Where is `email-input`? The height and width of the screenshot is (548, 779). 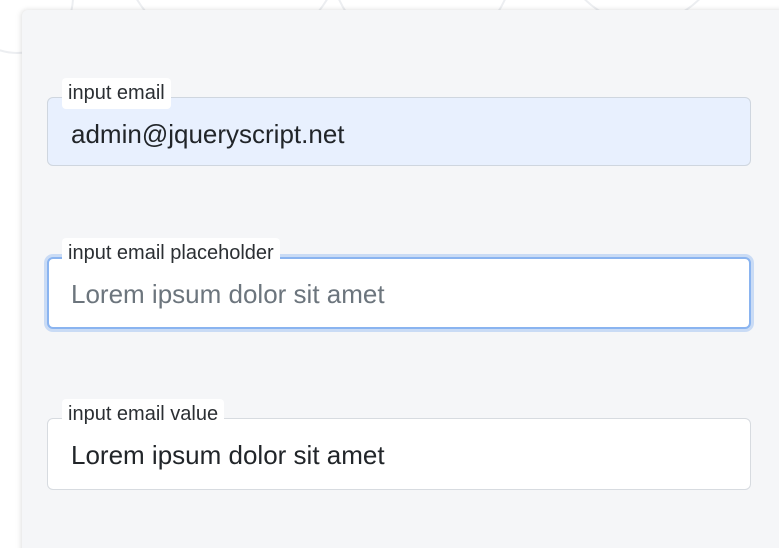 email-input is located at coordinates (402, 134).